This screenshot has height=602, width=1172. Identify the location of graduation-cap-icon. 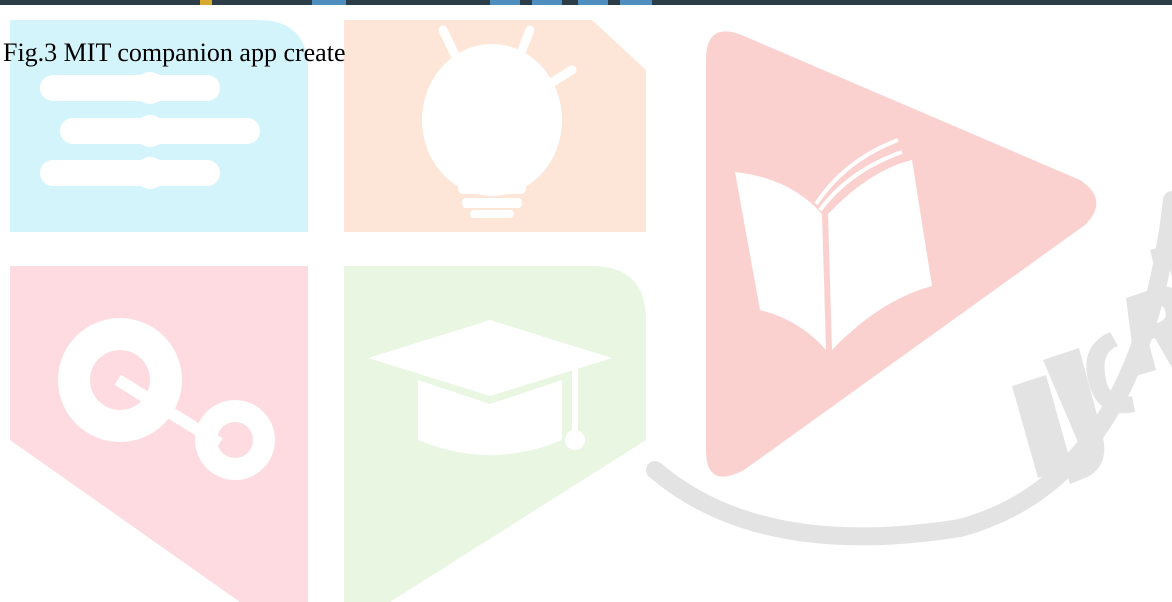
(495, 434).